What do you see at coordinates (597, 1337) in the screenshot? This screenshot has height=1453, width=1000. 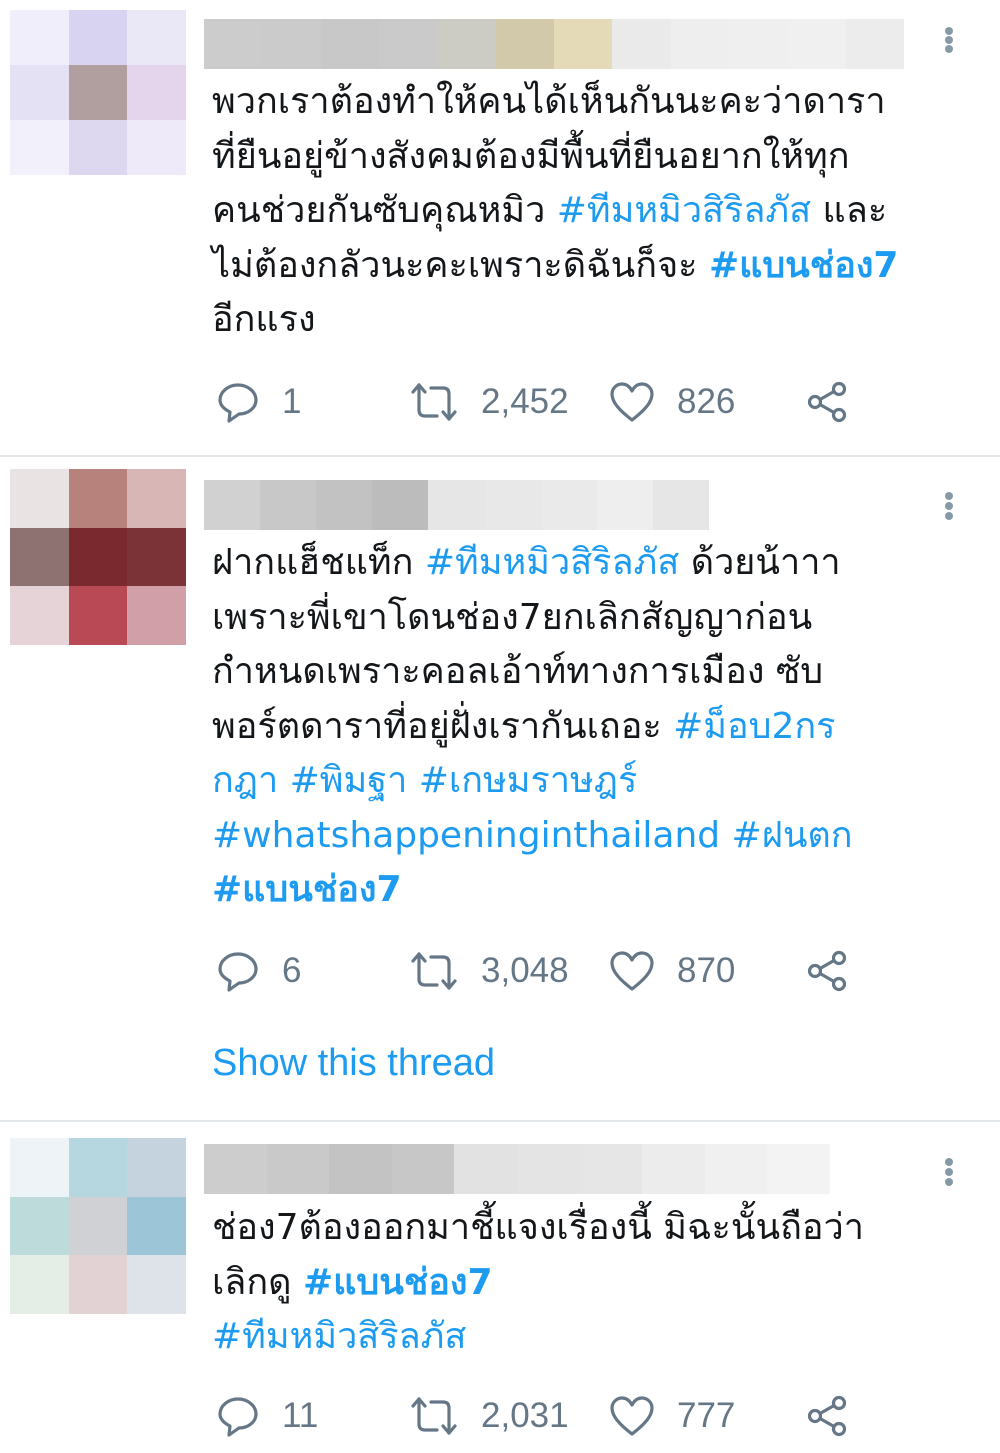 I see `tweet-text-line: #ทีมหมิวสิริลภัส` at bounding box center [597, 1337].